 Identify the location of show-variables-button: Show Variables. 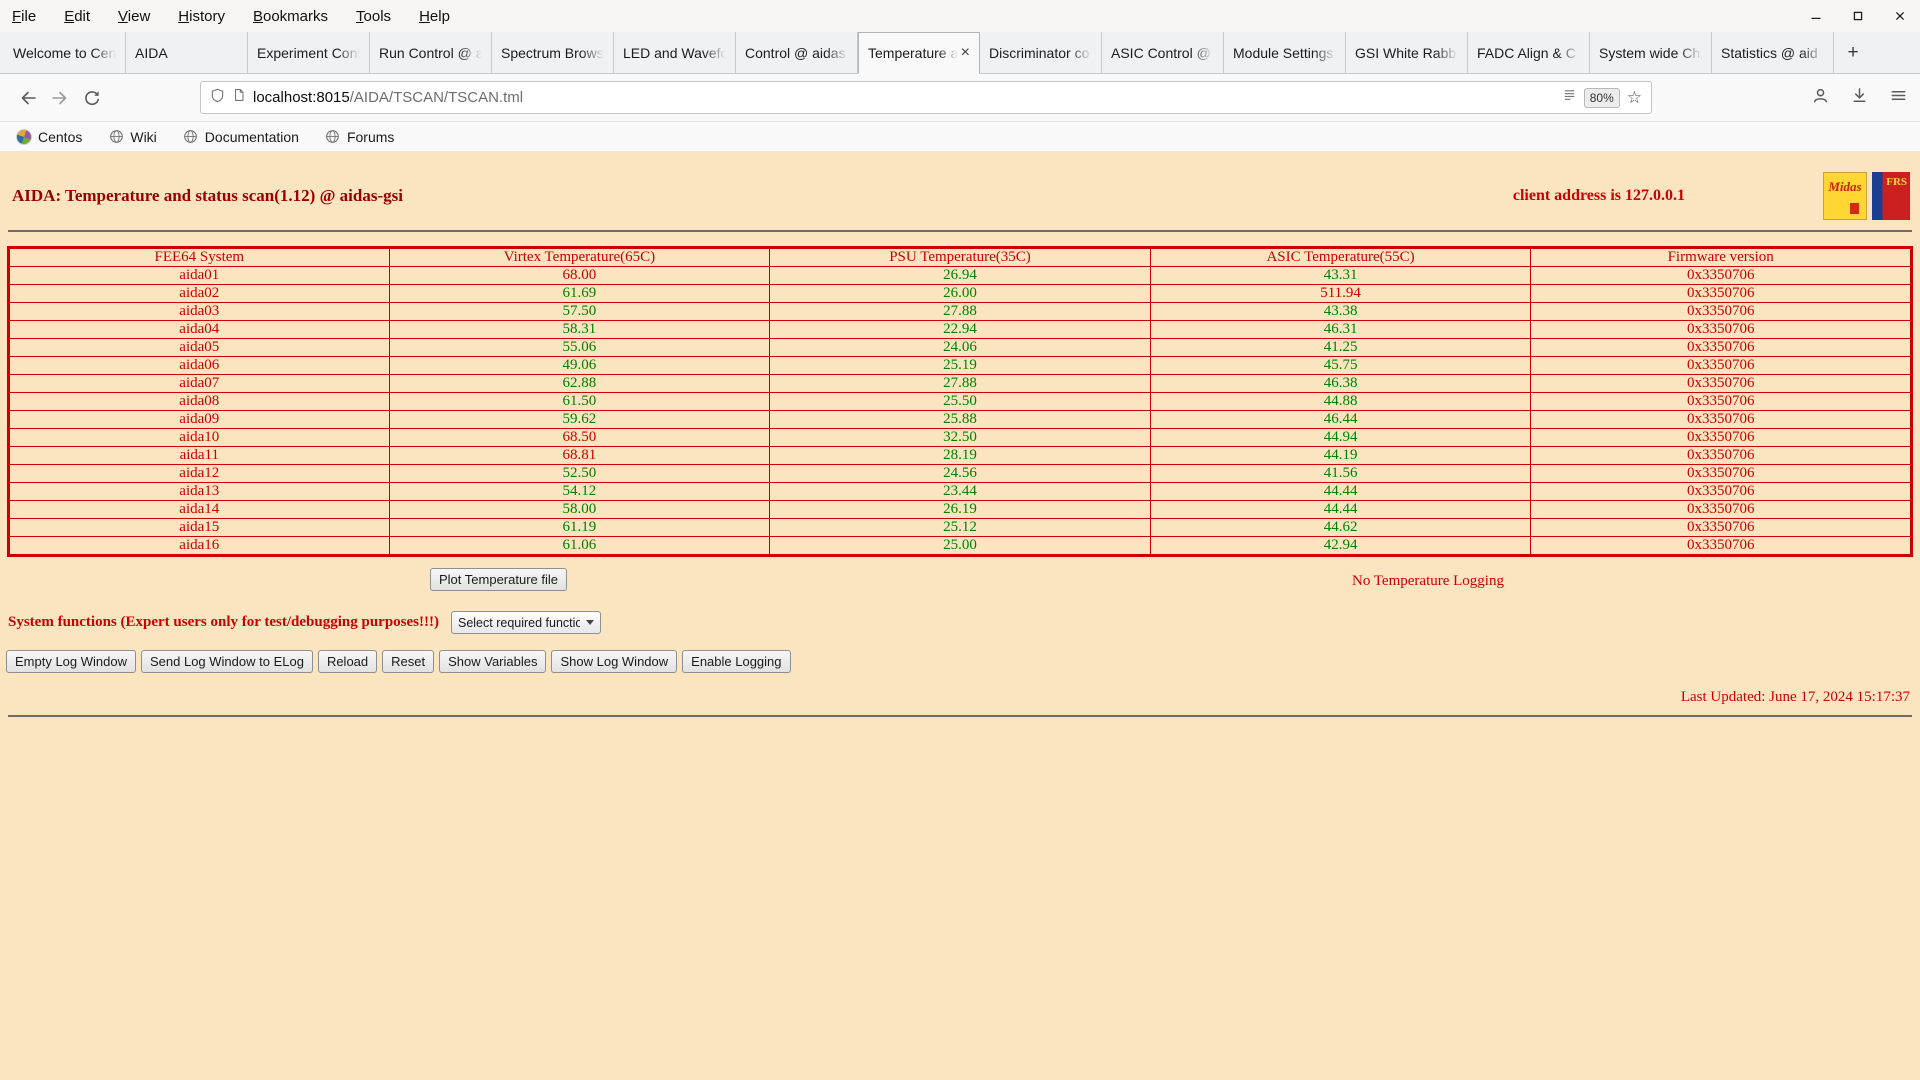
(493, 661).